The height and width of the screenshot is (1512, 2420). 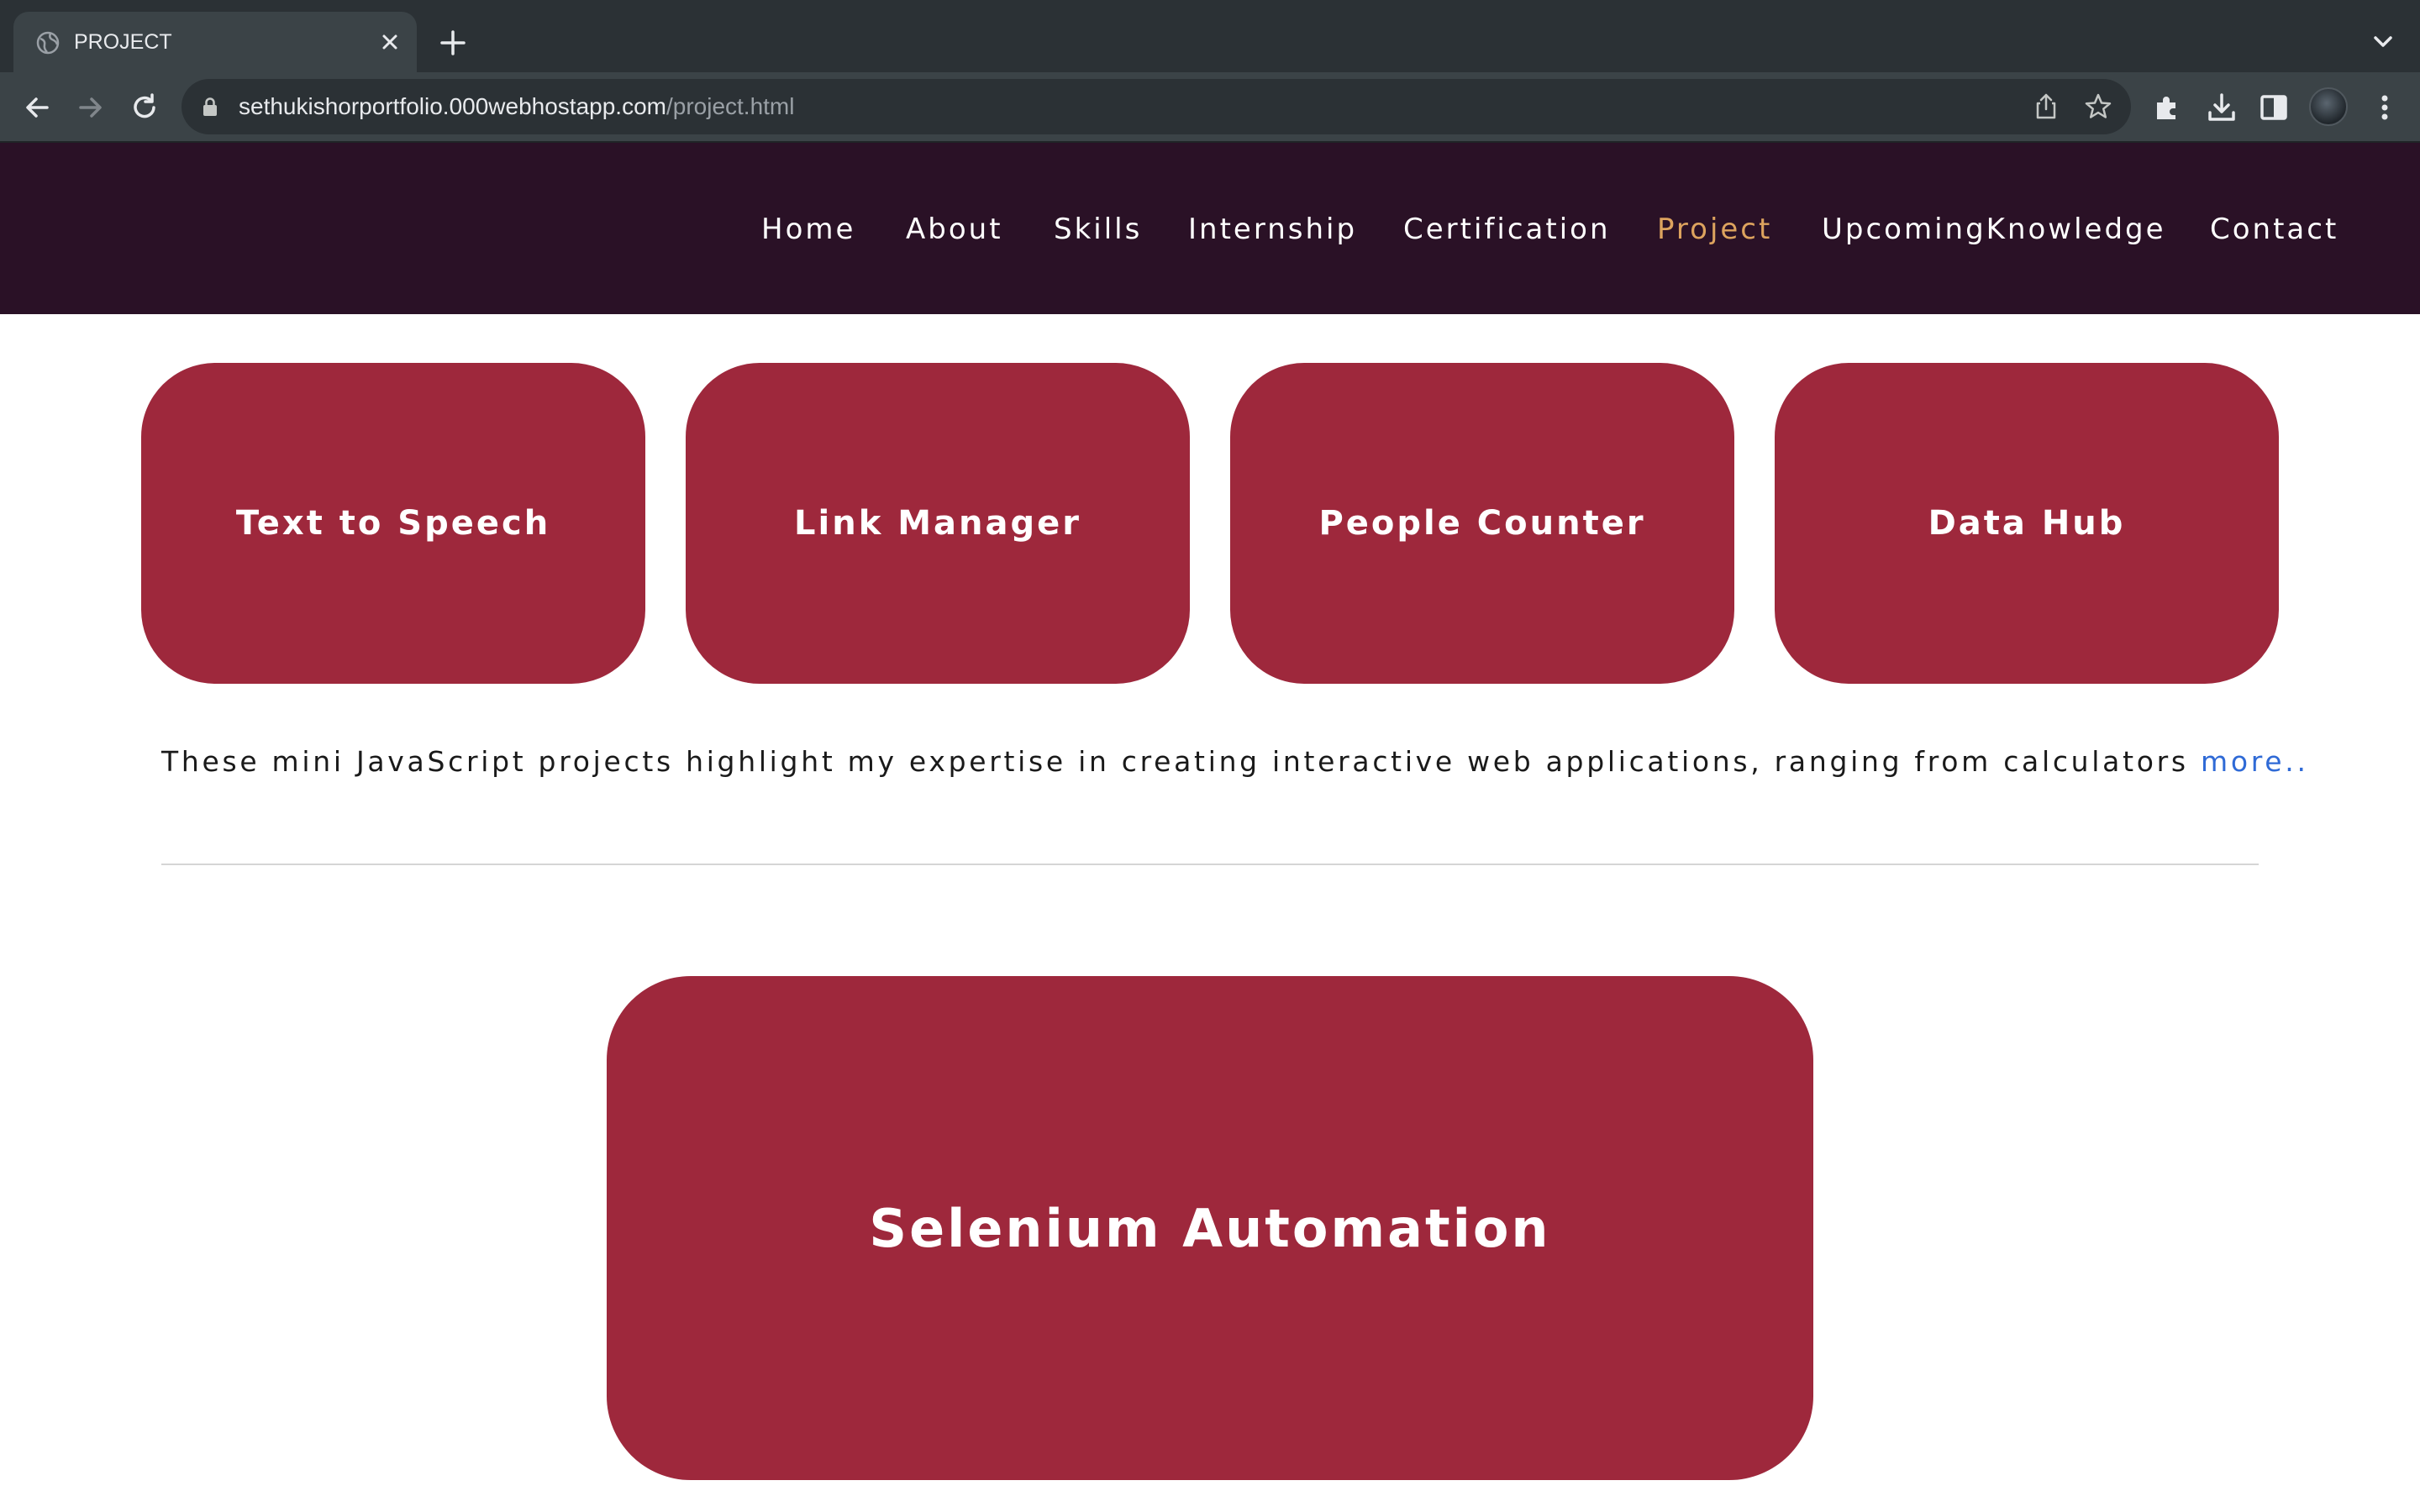 What do you see at coordinates (1507, 229) in the screenshot?
I see `nav-certification: Certification` at bounding box center [1507, 229].